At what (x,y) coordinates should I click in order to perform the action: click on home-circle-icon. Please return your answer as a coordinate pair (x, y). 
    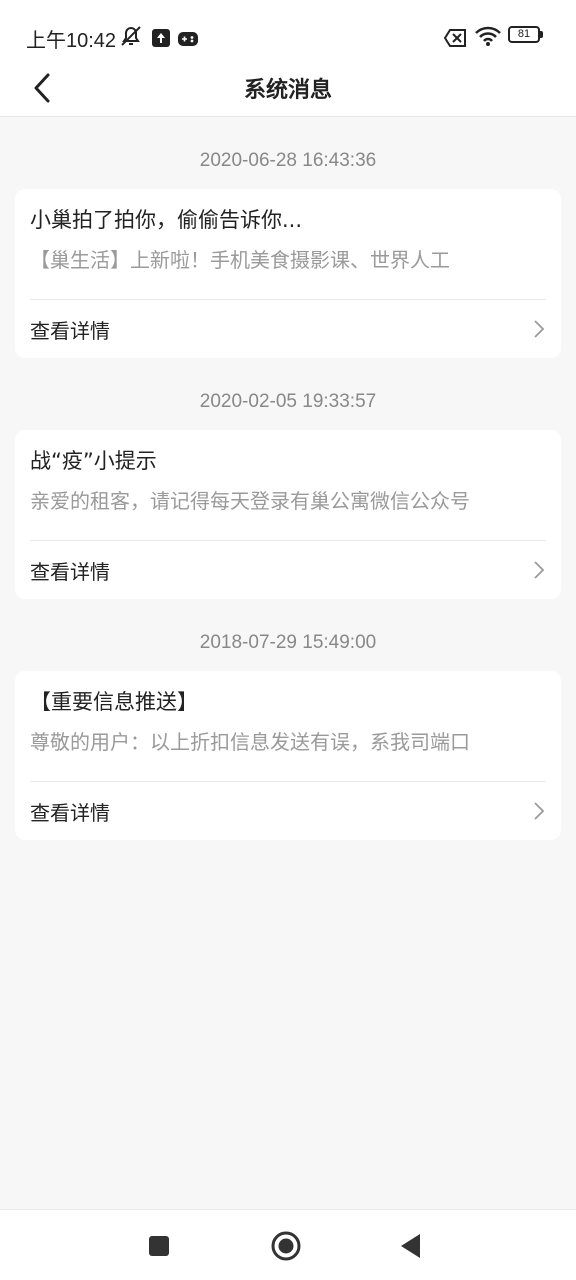
    Looking at the image, I should click on (286, 1246).